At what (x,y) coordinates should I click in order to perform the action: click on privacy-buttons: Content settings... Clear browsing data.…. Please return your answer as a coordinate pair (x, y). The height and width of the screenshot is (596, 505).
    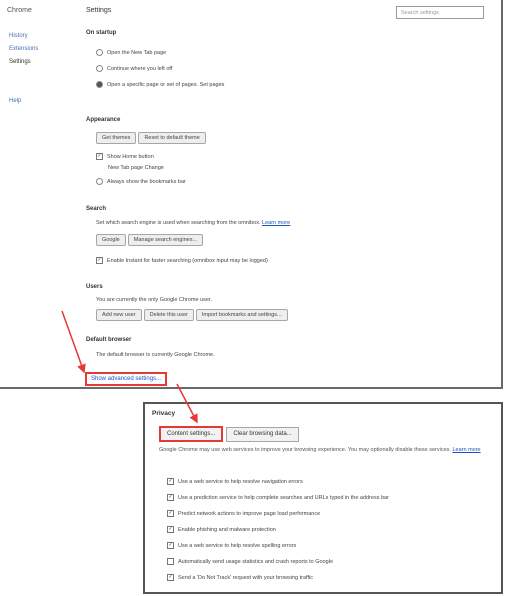
    Looking at the image, I should click on (229, 434).